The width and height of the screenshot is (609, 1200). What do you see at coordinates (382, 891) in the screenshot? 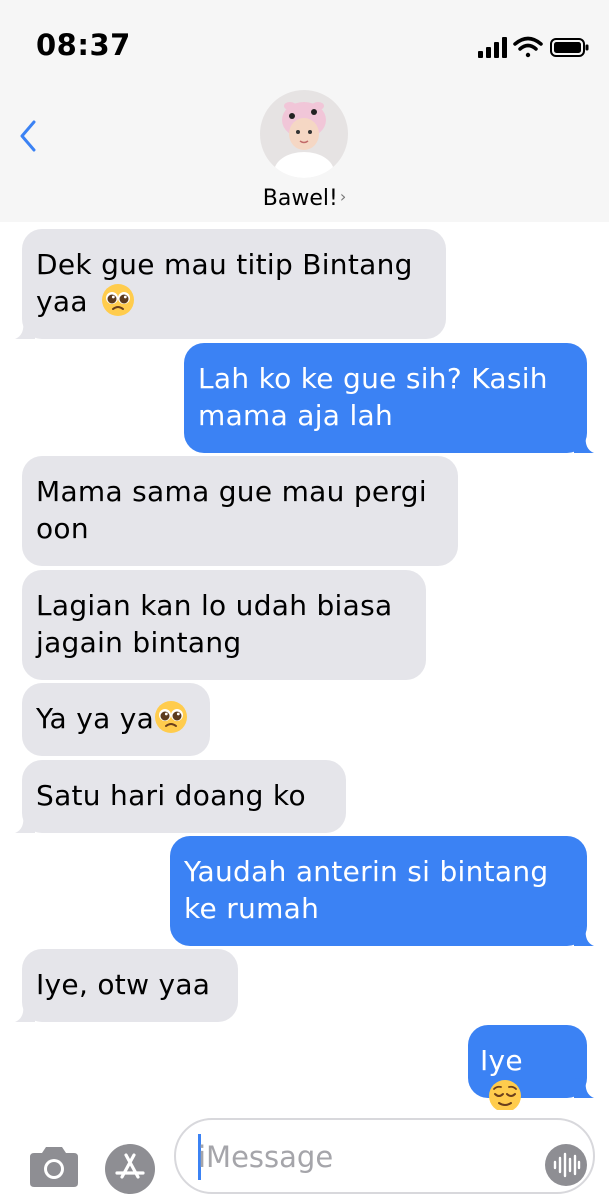
I see `message-bubble-outgoing: Yaudah anterin si bintang ke rumah` at bounding box center [382, 891].